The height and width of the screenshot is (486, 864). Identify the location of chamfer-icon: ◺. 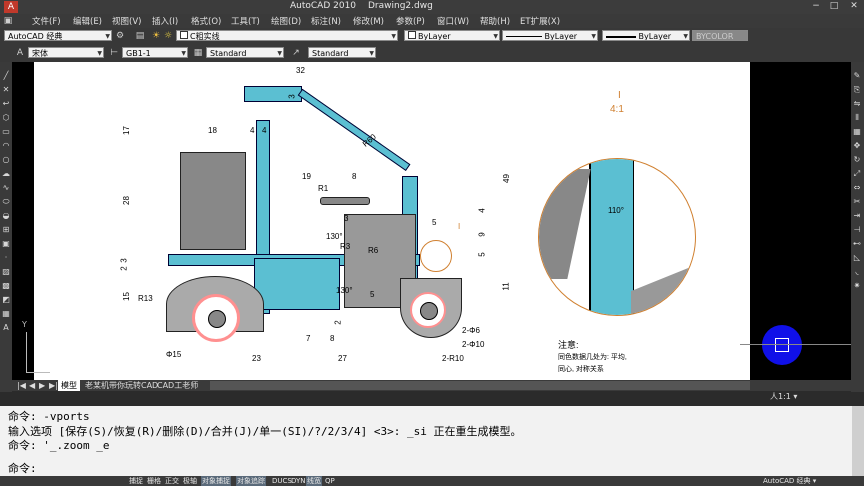
(857, 257).